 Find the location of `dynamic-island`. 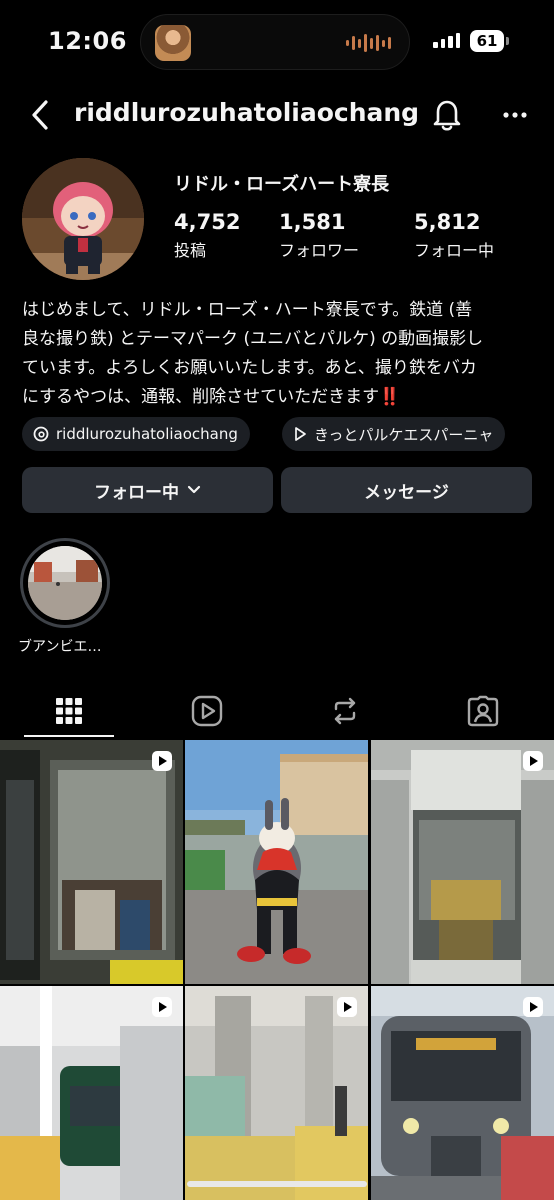

dynamic-island is located at coordinates (275, 42).